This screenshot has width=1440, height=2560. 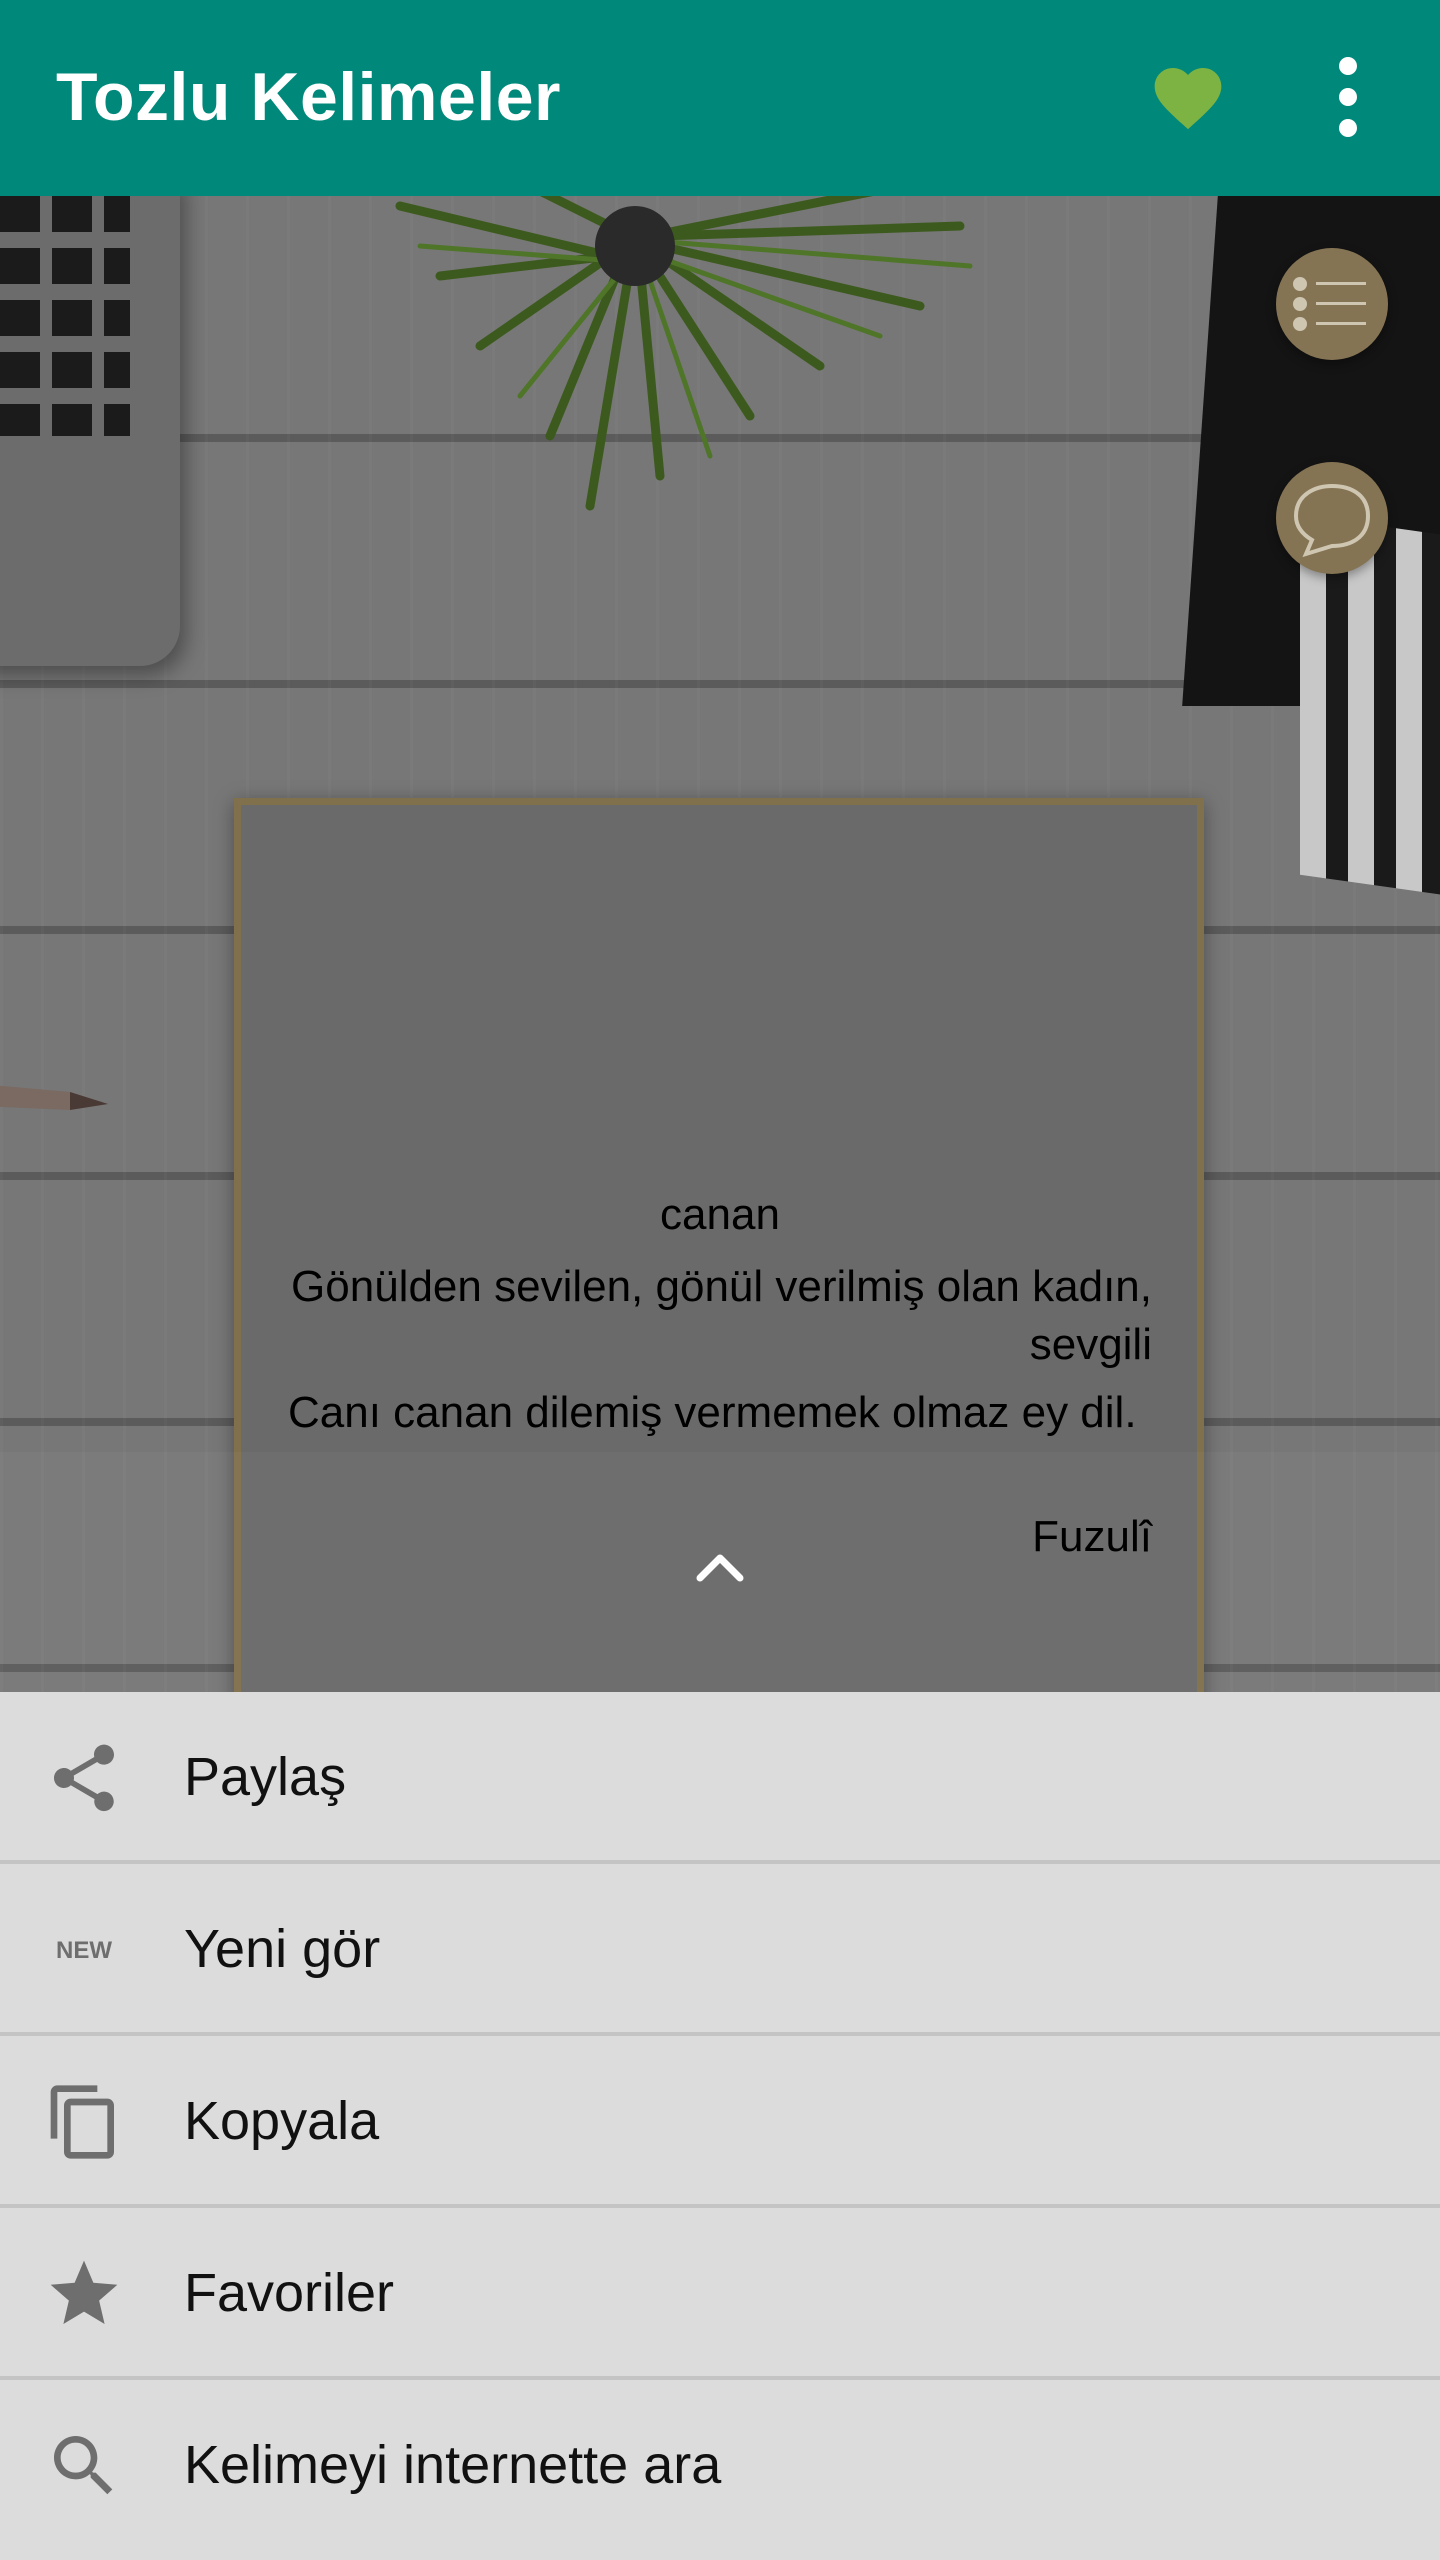 I want to click on copy-icon, so click(x=82, y=2122).